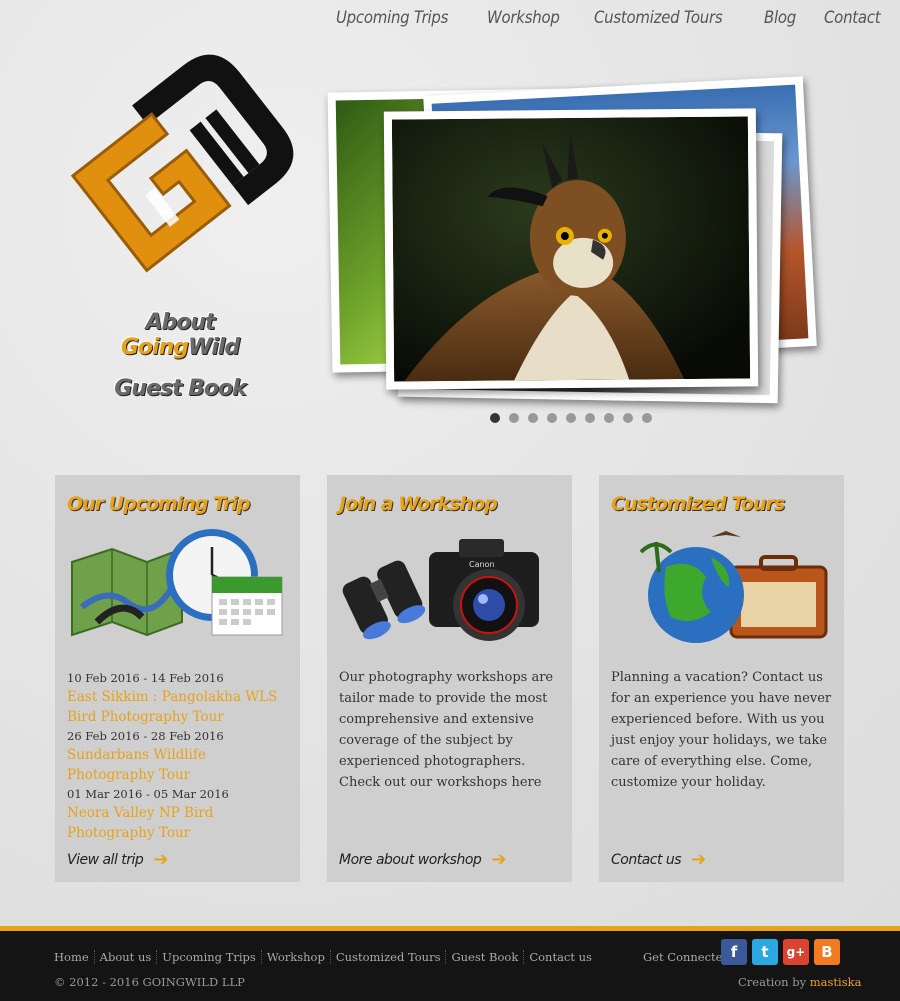 This screenshot has width=900, height=1001. Describe the element at coordinates (658, 18) in the screenshot. I see `nav-customized-tours: Customized Tours` at that location.